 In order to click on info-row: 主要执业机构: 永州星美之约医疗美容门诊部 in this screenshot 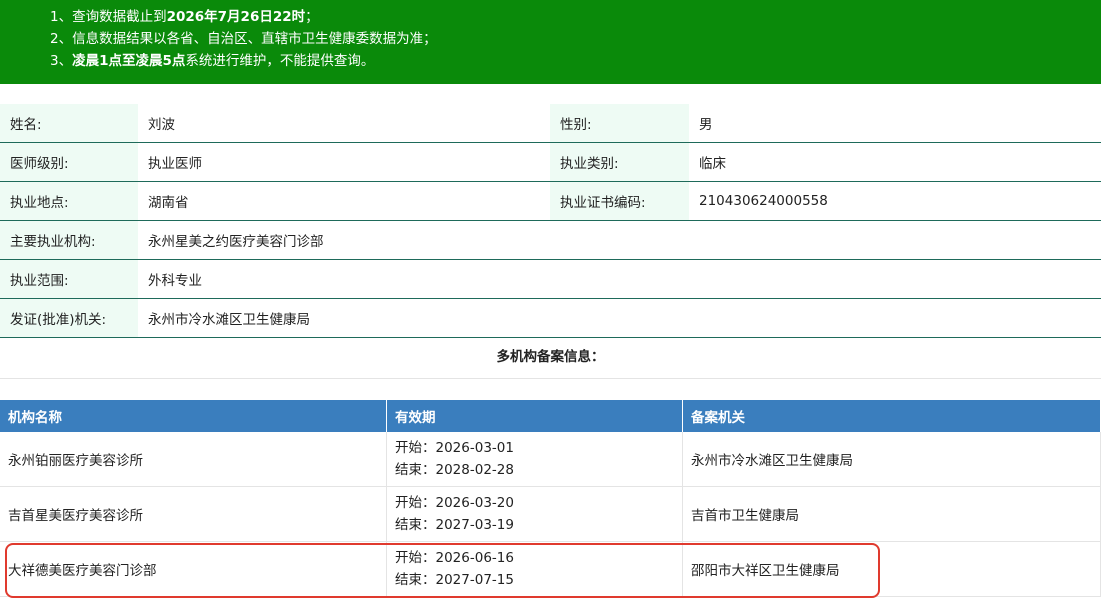, I will do `click(550, 240)`.